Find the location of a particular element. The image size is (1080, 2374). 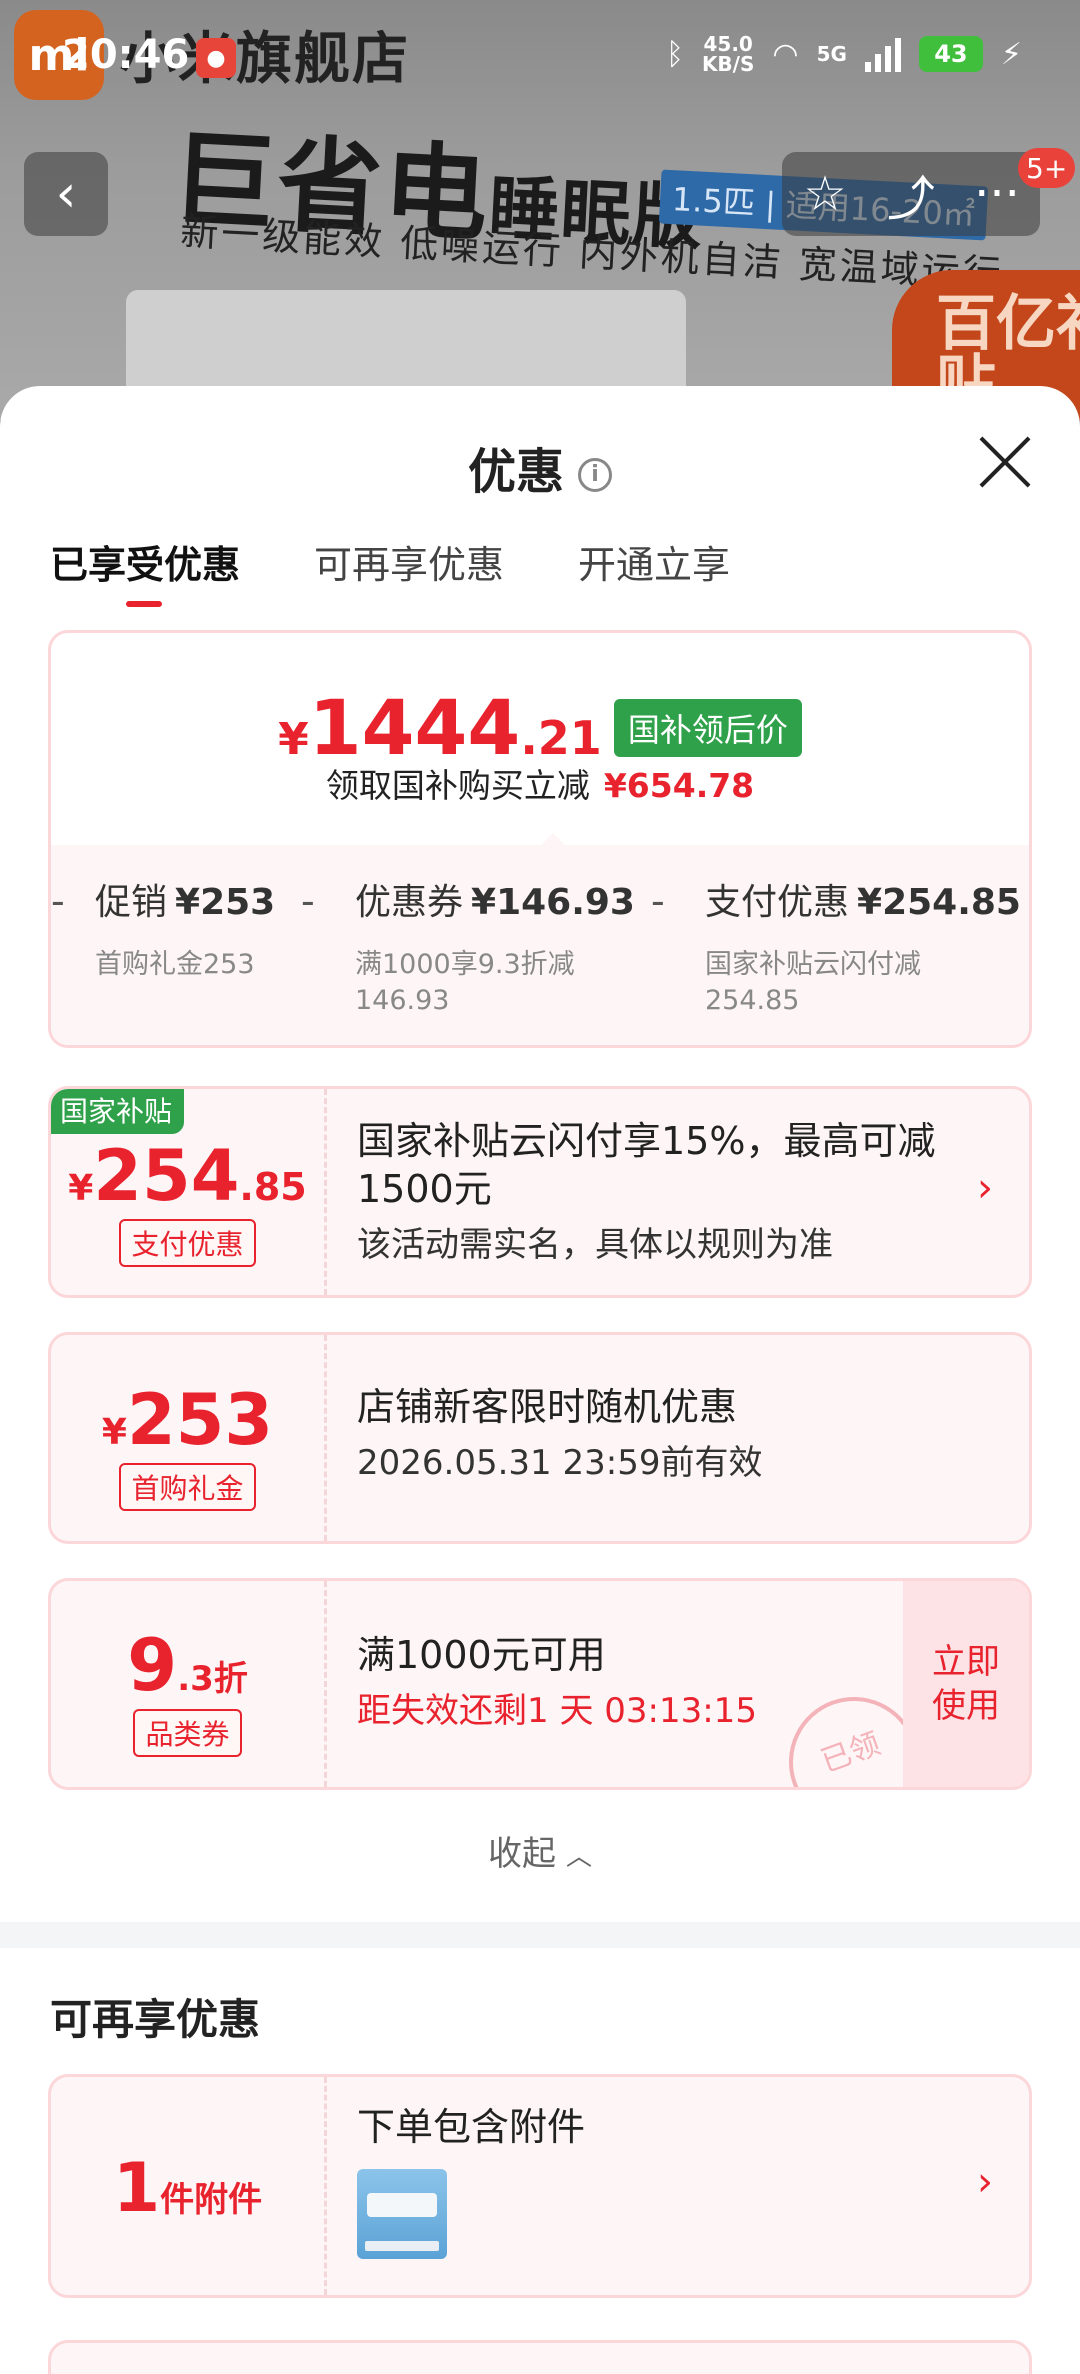

network-type: 5G is located at coordinates (831, 54).